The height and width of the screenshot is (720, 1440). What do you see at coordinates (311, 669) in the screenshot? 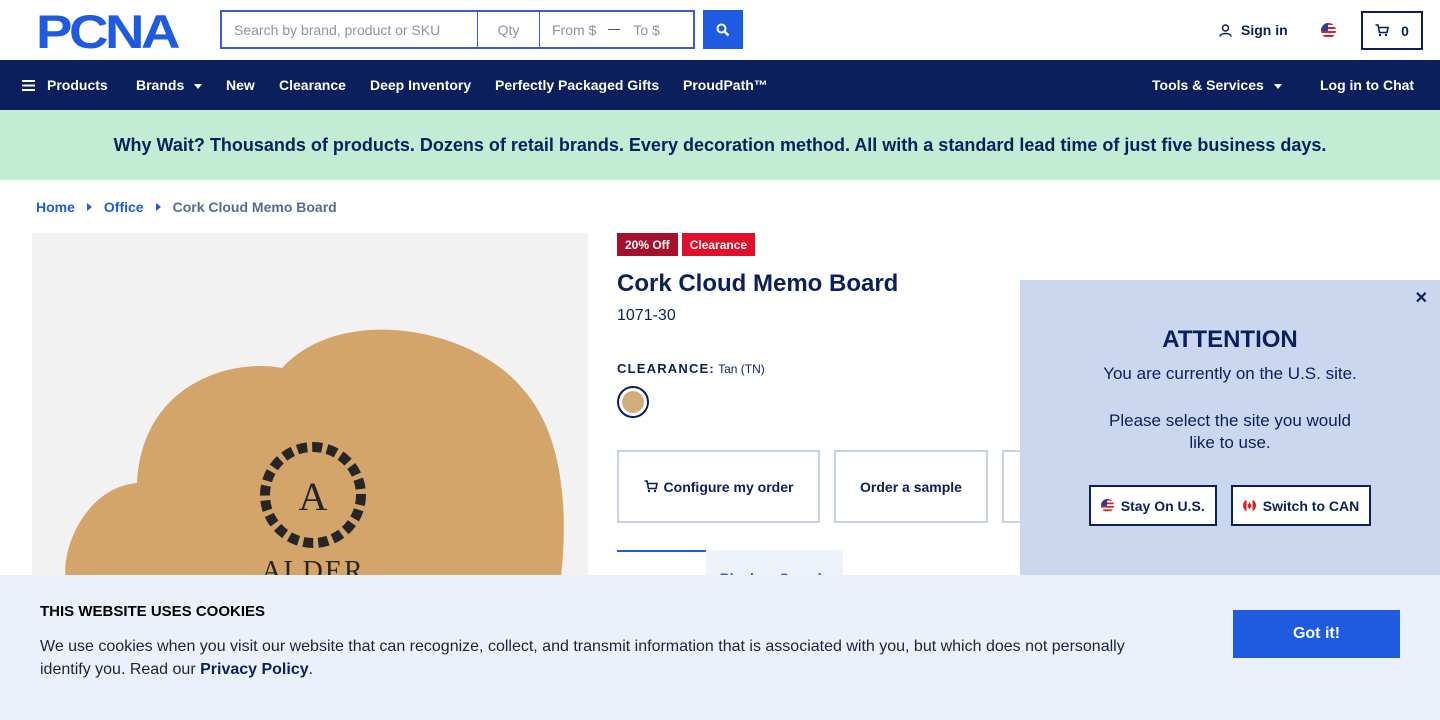
I see `cookie-text-end: .` at bounding box center [311, 669].